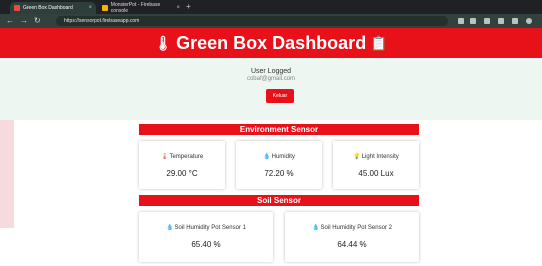 This screenshot has width=542, height=266. I want to click on soil-pot-1-label: Soil Humidity Pot Sensor 1, so click(210, 228).